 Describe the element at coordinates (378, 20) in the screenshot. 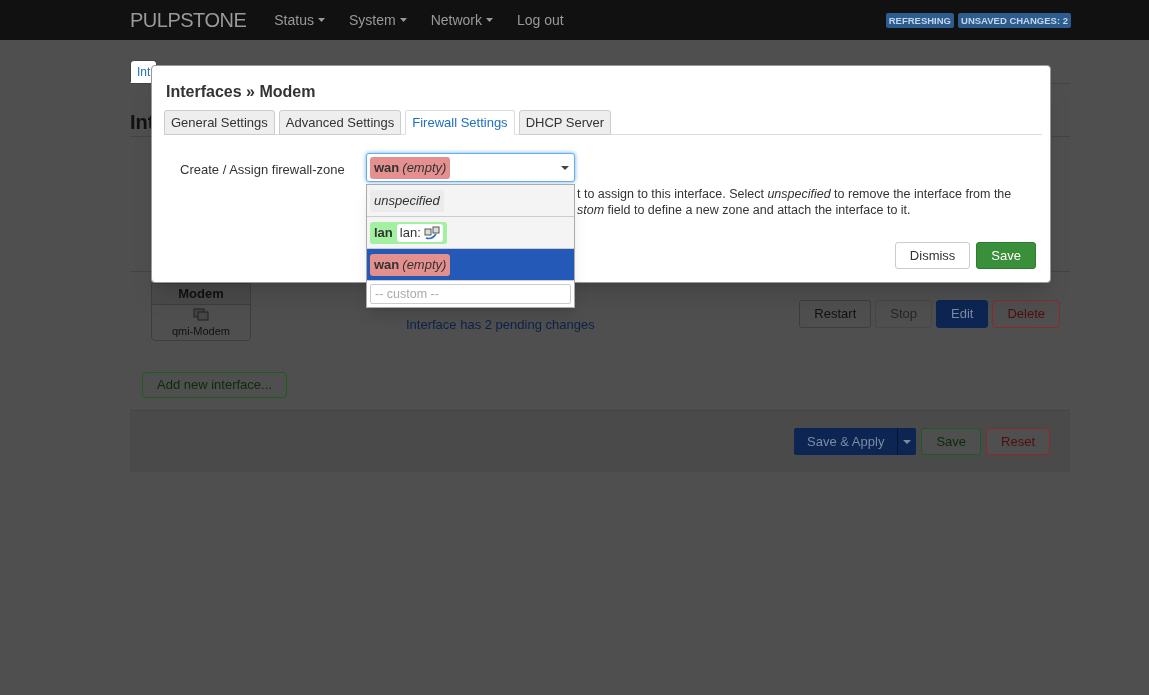

I see `nav-menu: System` at that location.